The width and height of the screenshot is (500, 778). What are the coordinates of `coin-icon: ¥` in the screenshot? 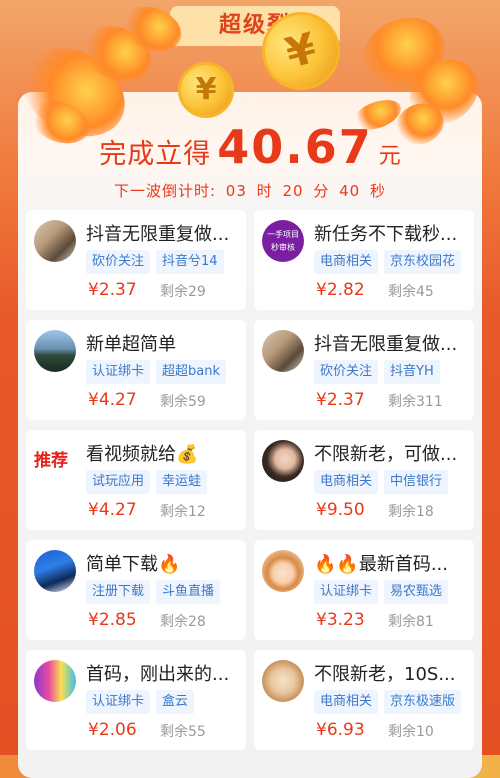 It's located at (206, 90).